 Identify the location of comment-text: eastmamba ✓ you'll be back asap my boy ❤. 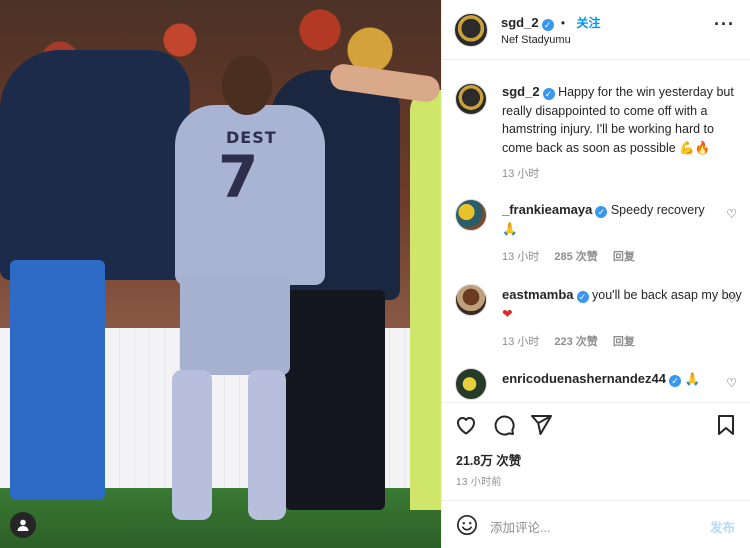
(622, 304).